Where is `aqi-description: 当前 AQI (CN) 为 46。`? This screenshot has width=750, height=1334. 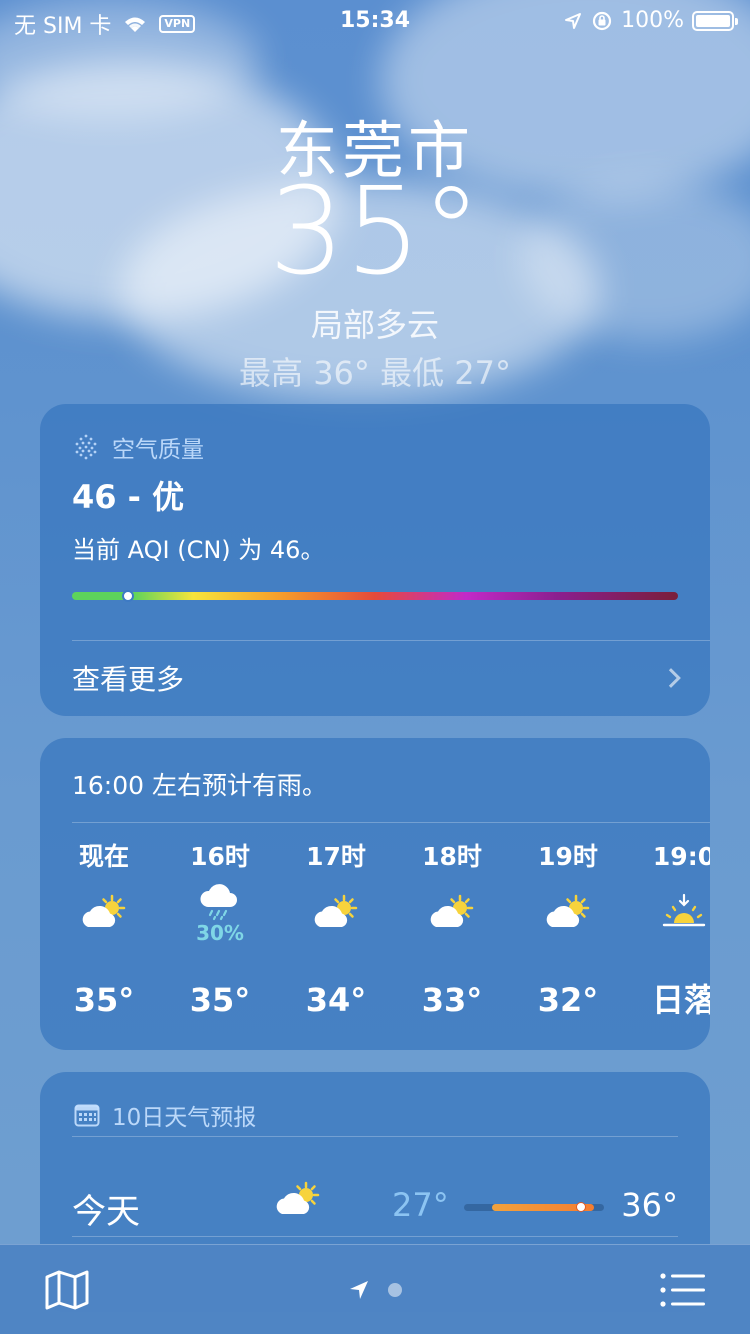 aqi-description: 当前 AQI (CN) 为 46。 is located at coordinates (198, 550).